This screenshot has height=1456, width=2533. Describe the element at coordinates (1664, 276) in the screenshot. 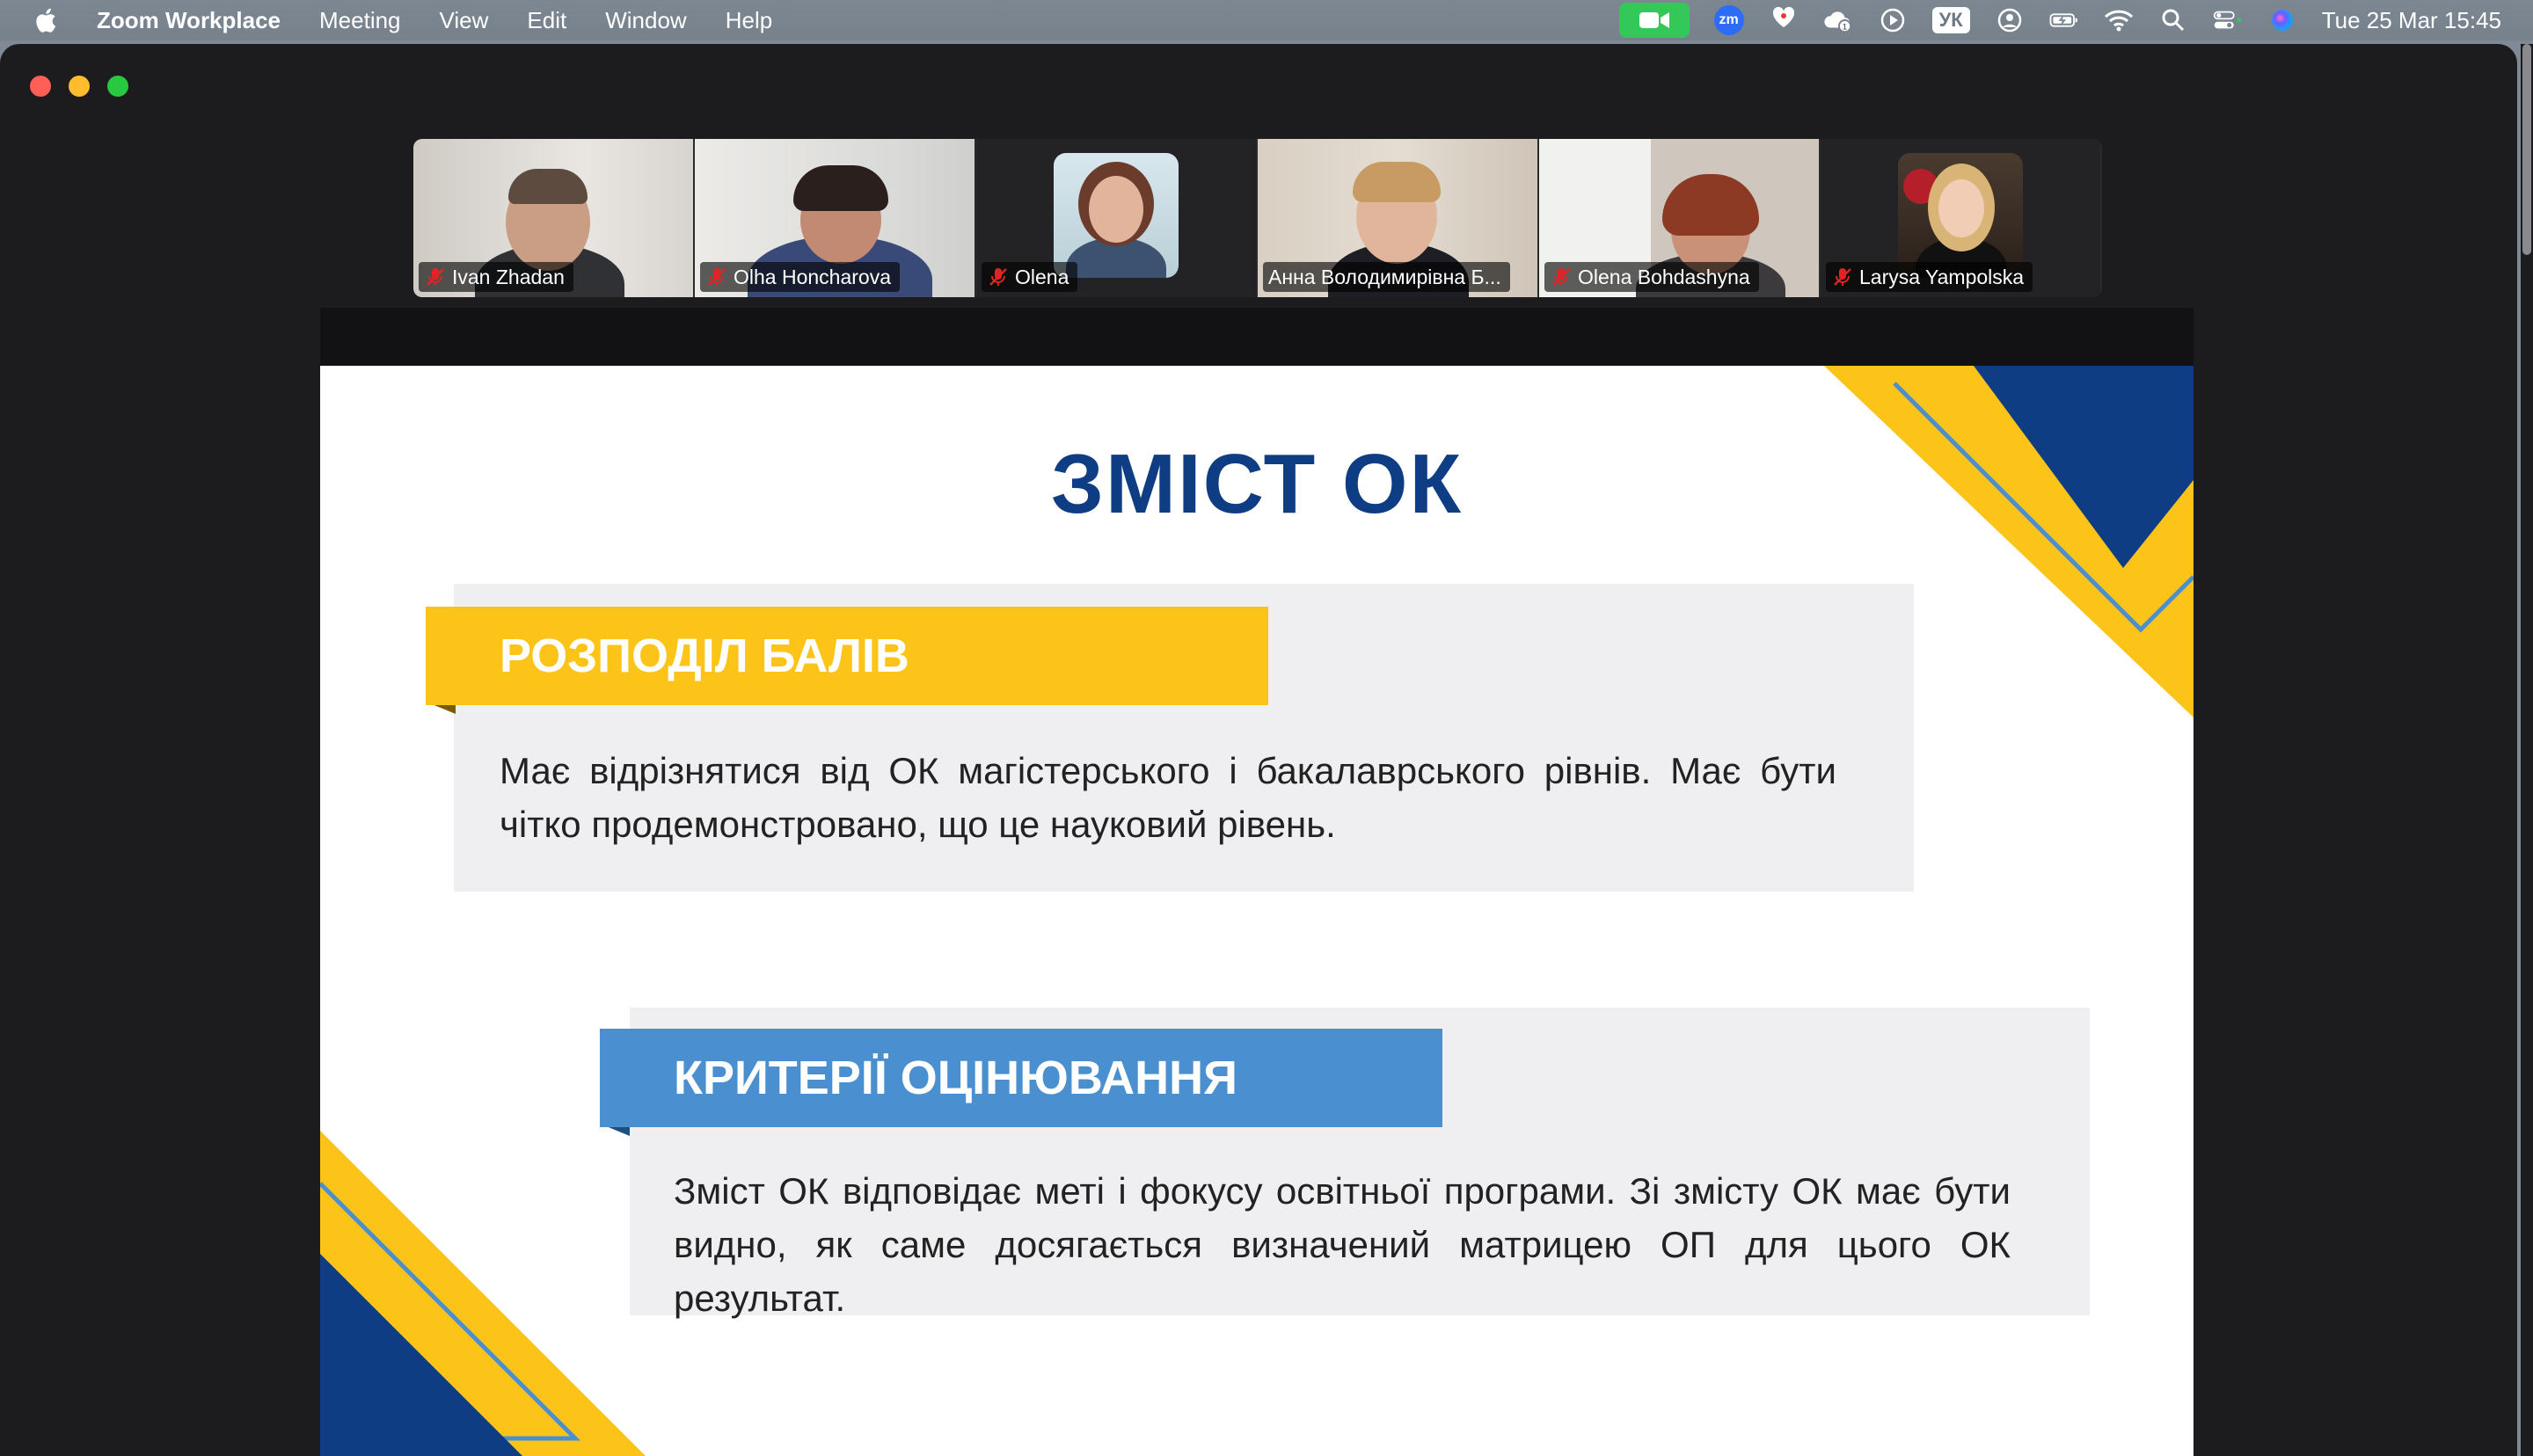

I see `participant-name: Olena Bohdashyna` at that location.